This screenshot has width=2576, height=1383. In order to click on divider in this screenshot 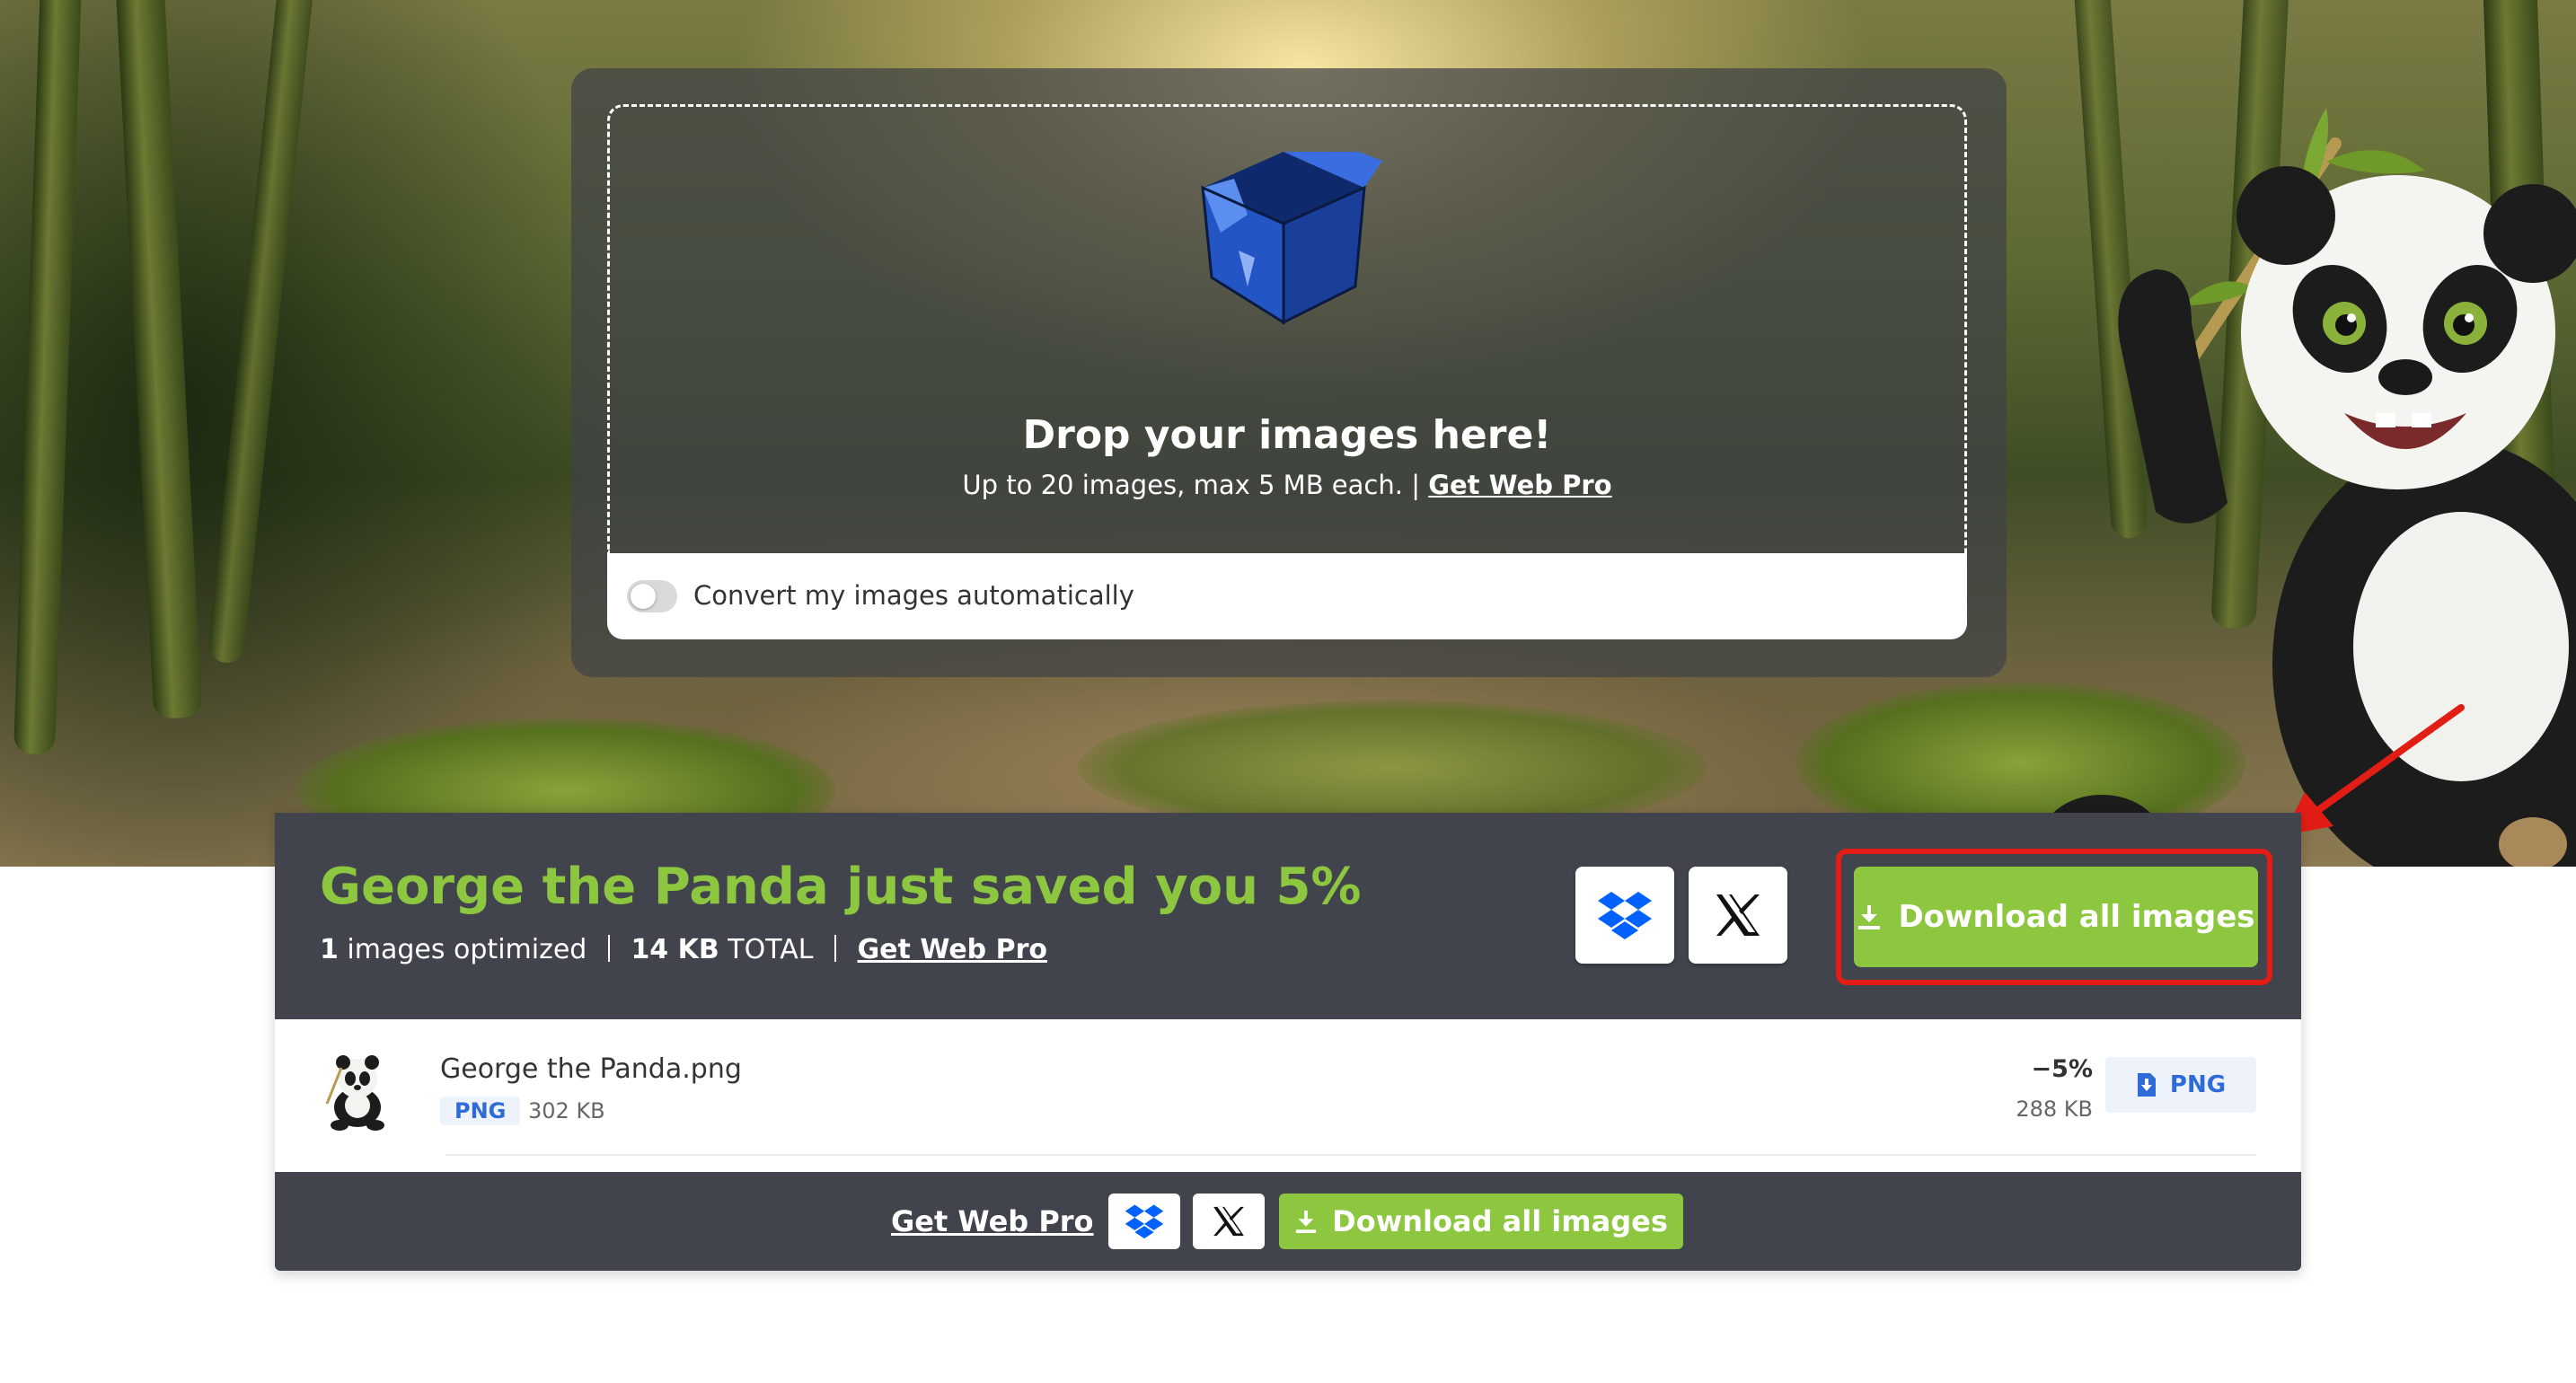, I will do `click(1351, 1155)`.